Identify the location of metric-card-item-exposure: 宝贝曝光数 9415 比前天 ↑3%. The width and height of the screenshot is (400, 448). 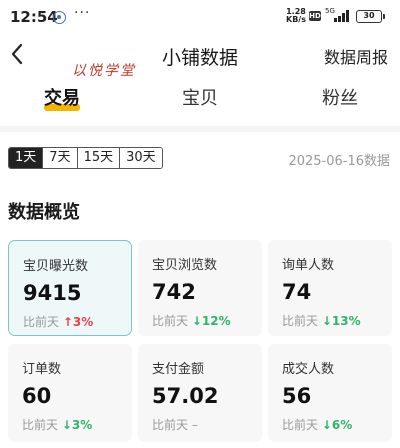
(70, 288).